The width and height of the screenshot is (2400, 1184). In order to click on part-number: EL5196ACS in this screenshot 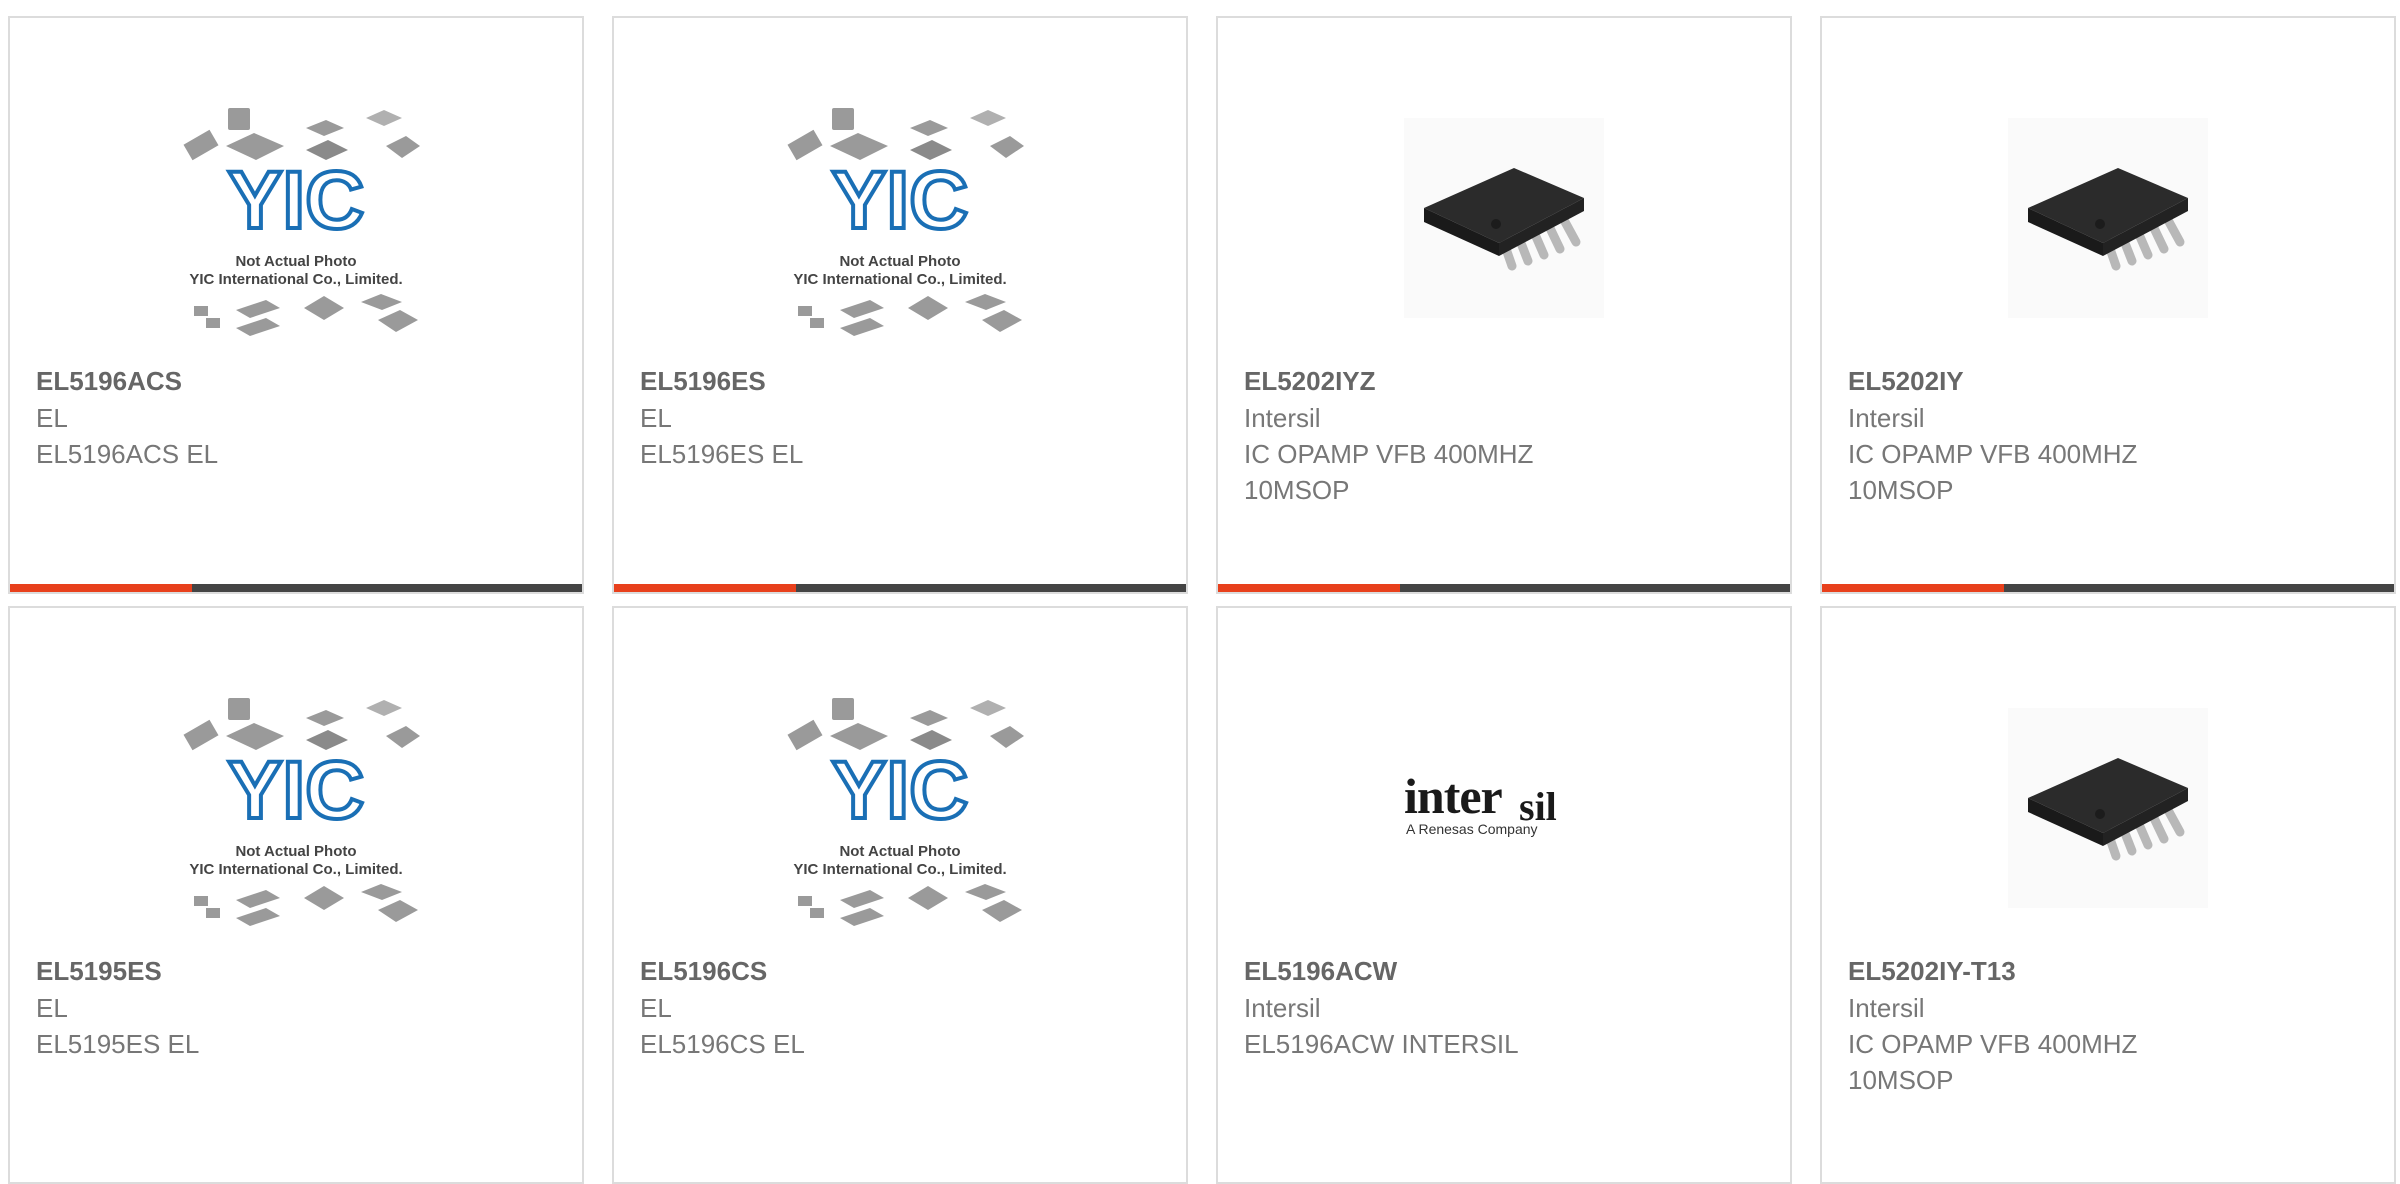, I will do `click(299, 381)`.